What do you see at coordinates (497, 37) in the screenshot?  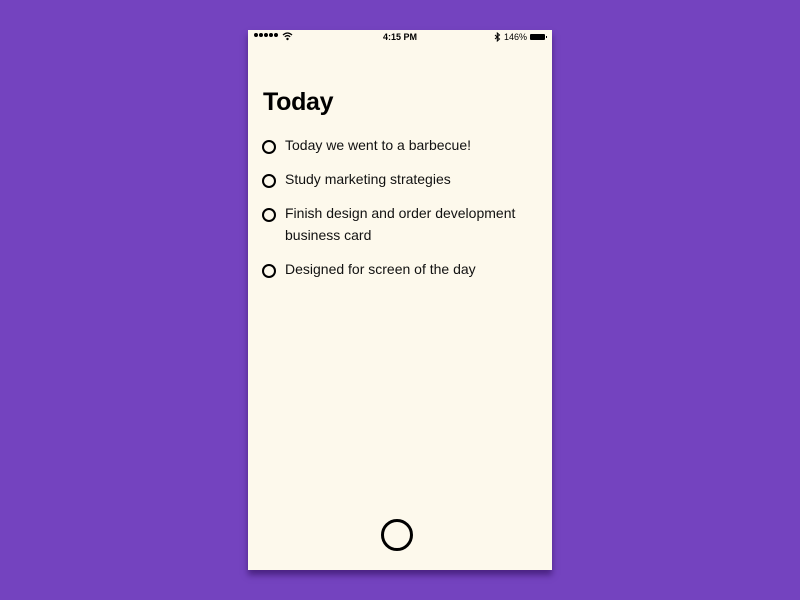 I see `bluetooth-icon` at bounding box center [497, 37].